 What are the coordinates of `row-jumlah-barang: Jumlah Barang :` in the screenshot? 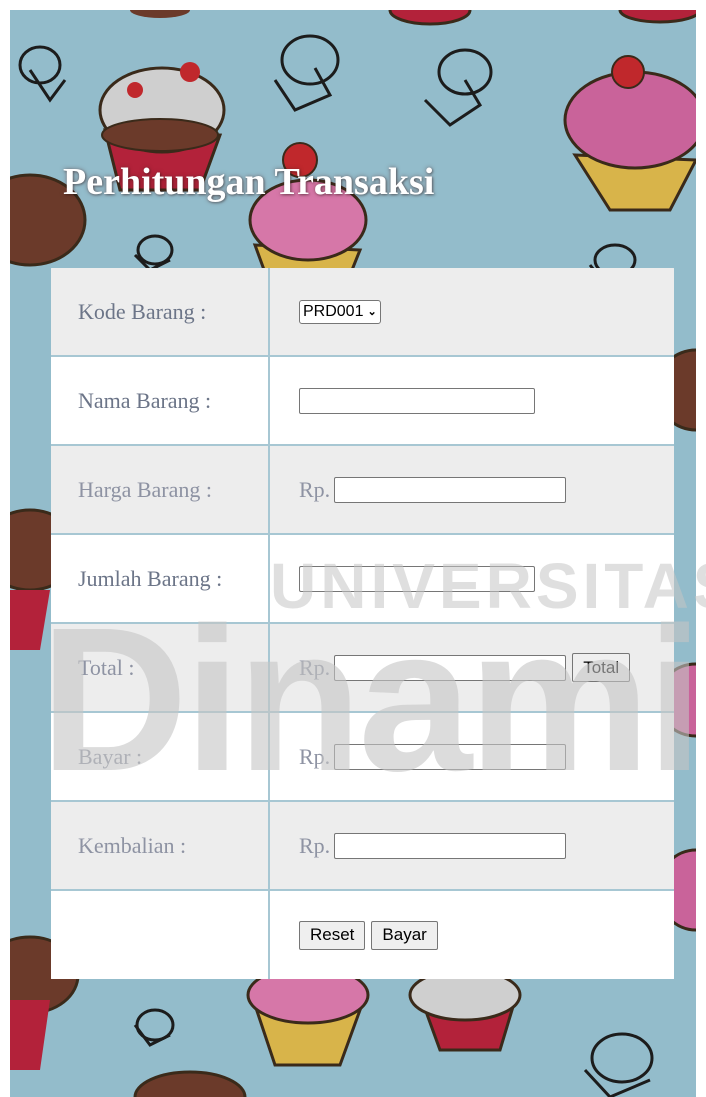 It's located at (362, 579).